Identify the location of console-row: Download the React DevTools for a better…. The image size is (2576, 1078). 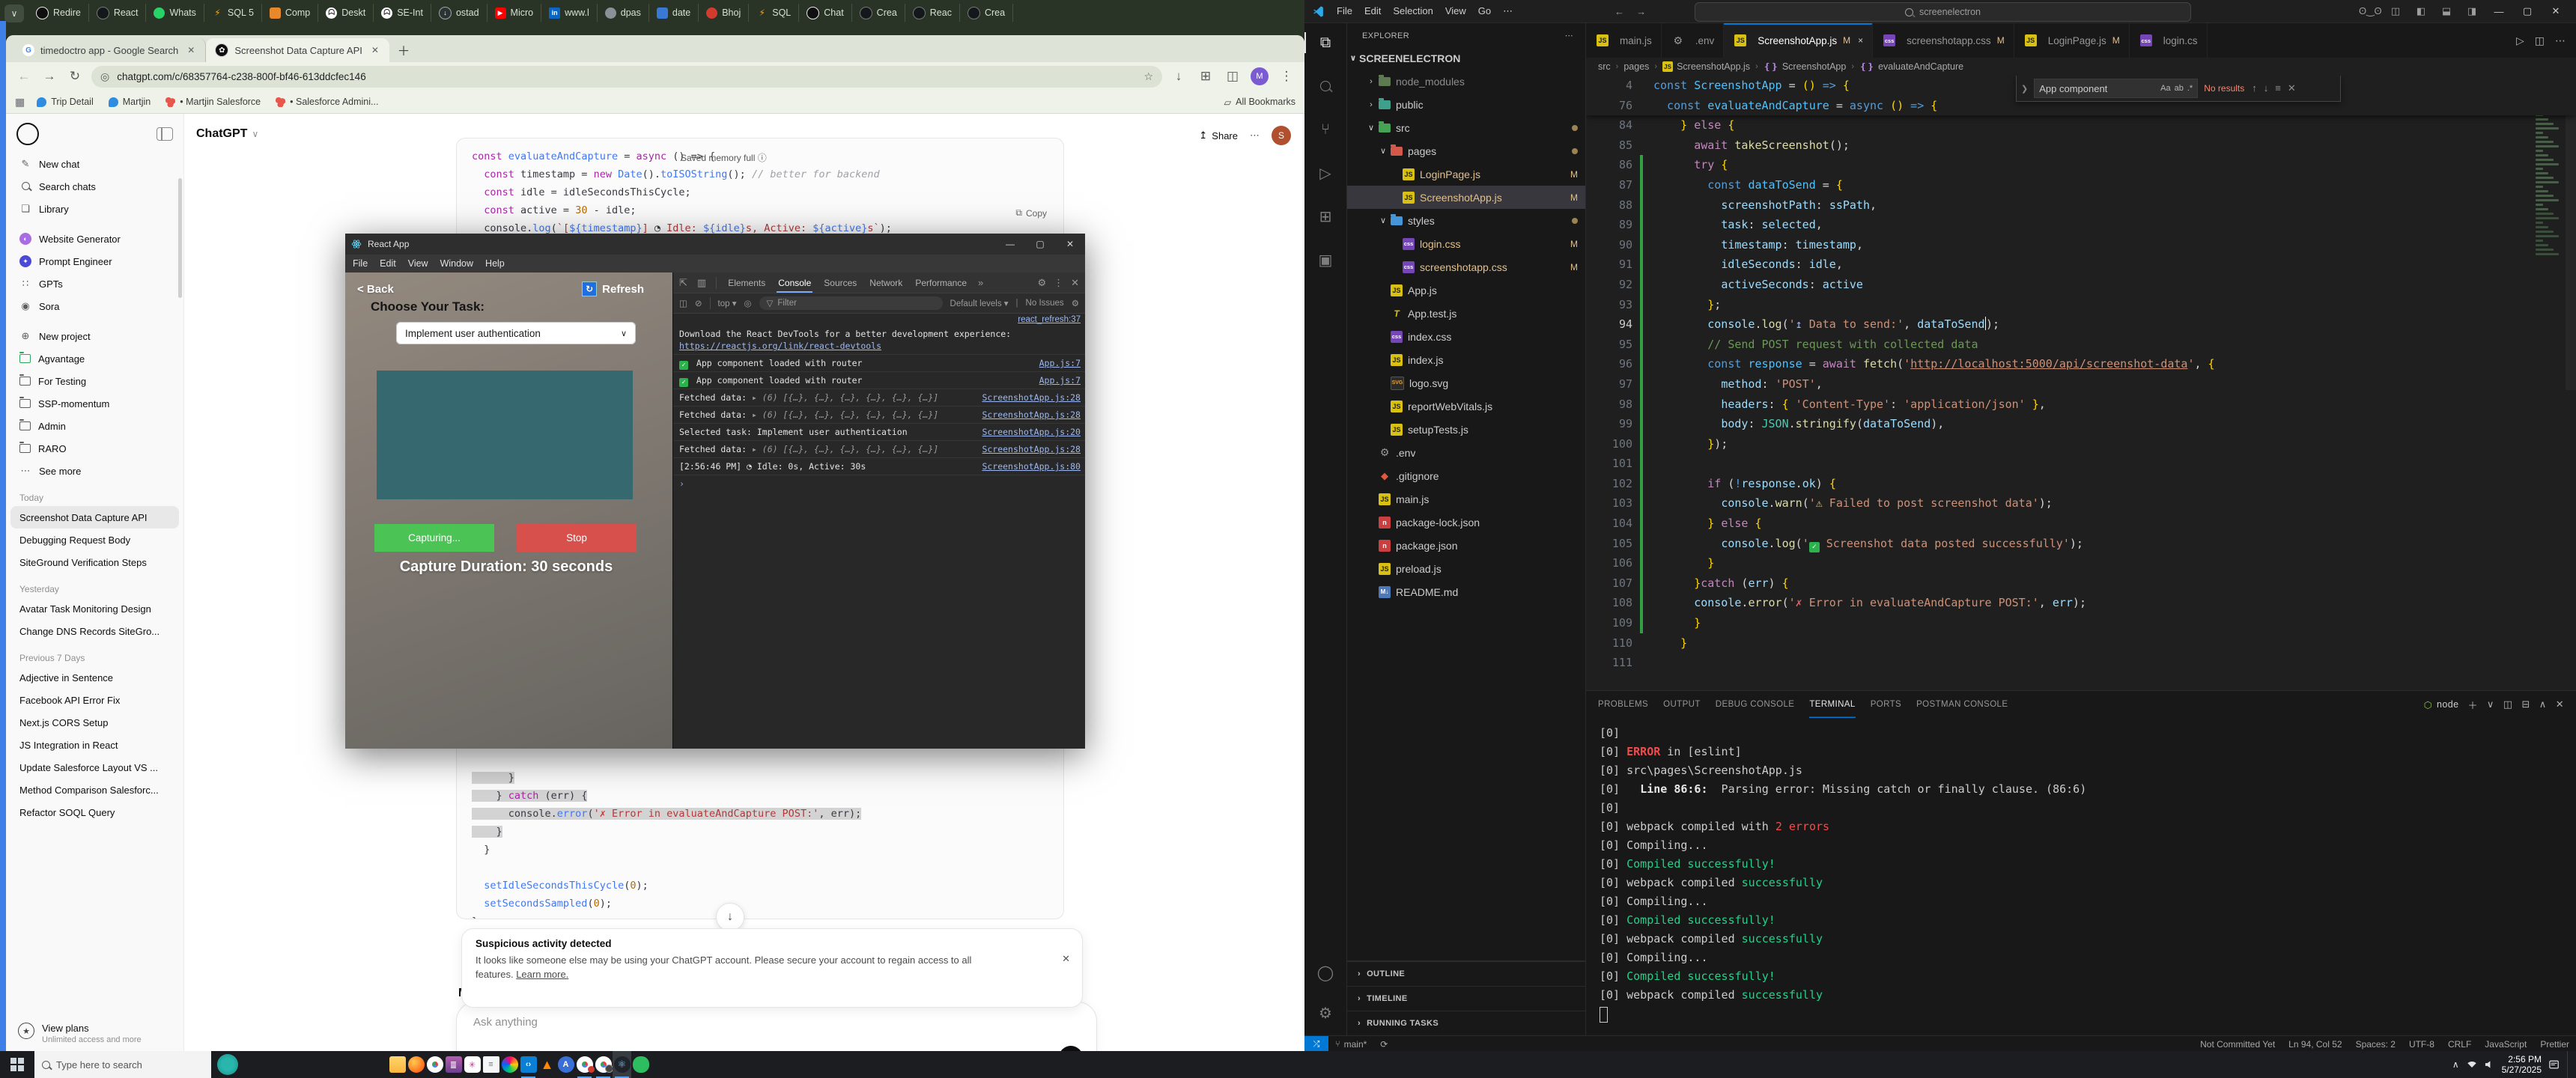
(879, 340).